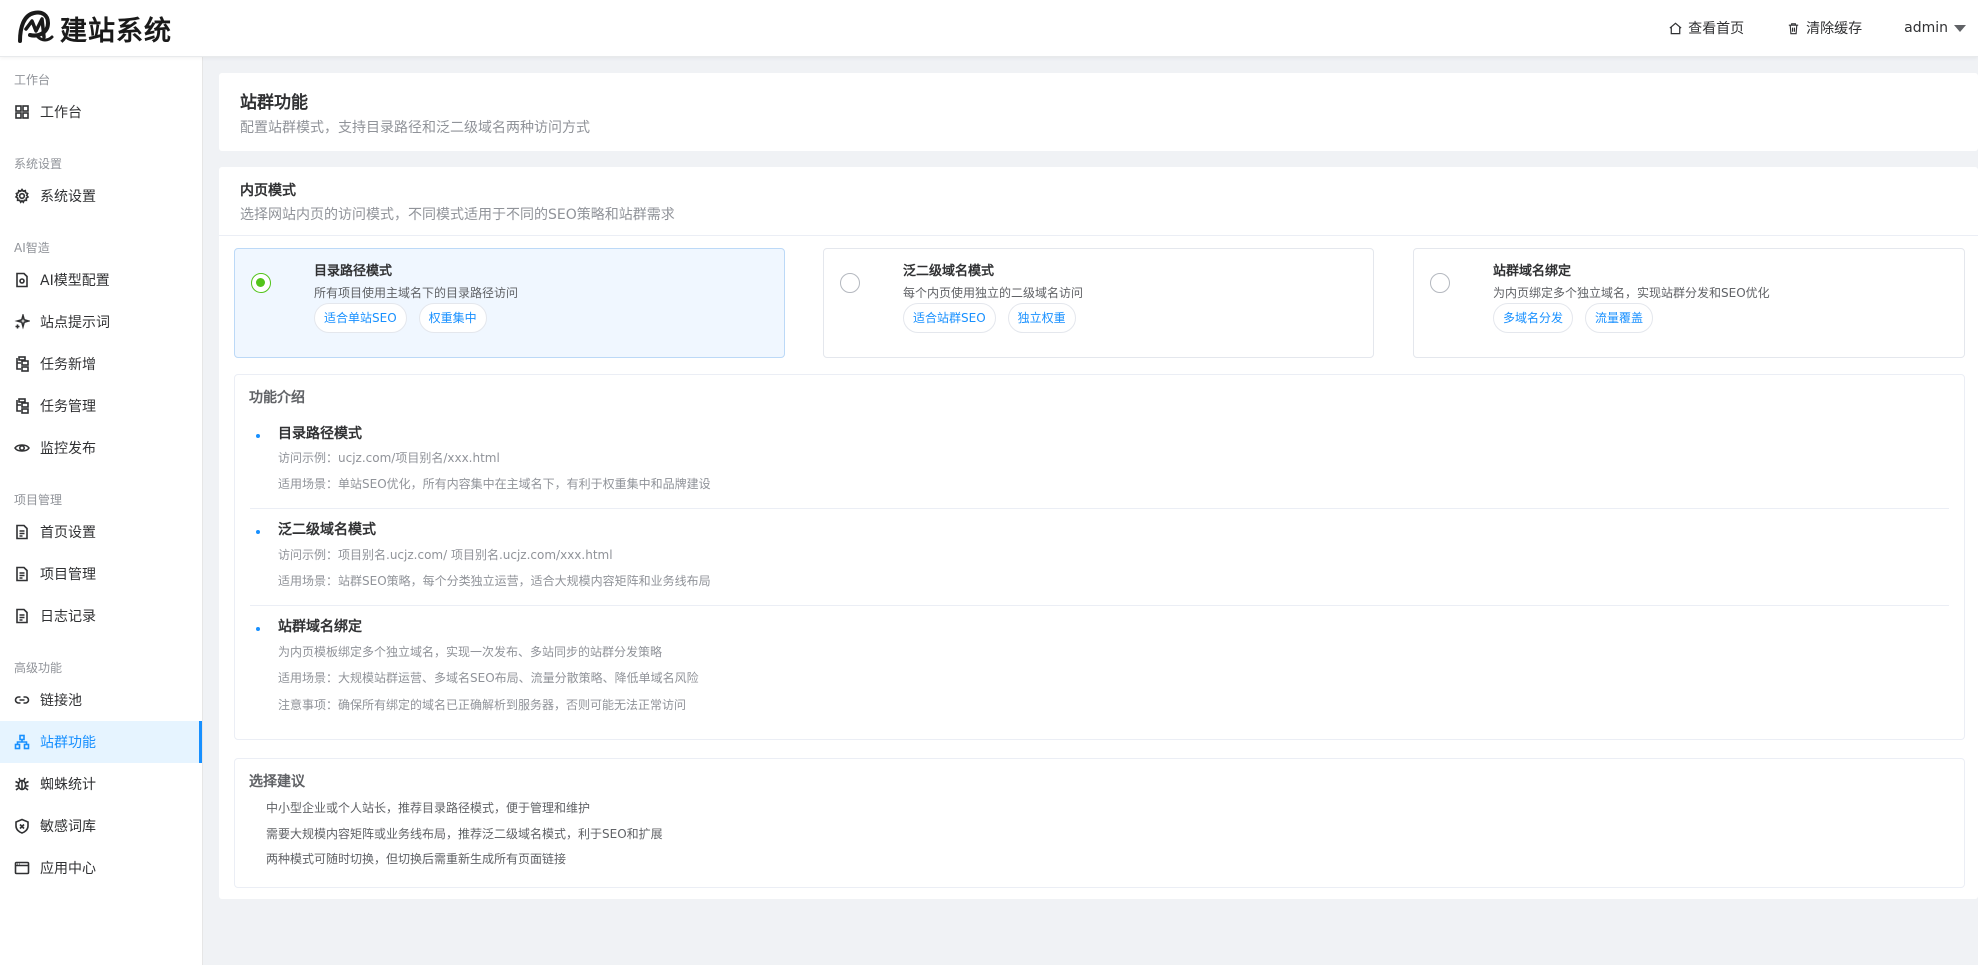 The image size is (1978, 965). Describe the element at coordinates (258, 532) in the screenshot. I see `bullet-icon` at that location.